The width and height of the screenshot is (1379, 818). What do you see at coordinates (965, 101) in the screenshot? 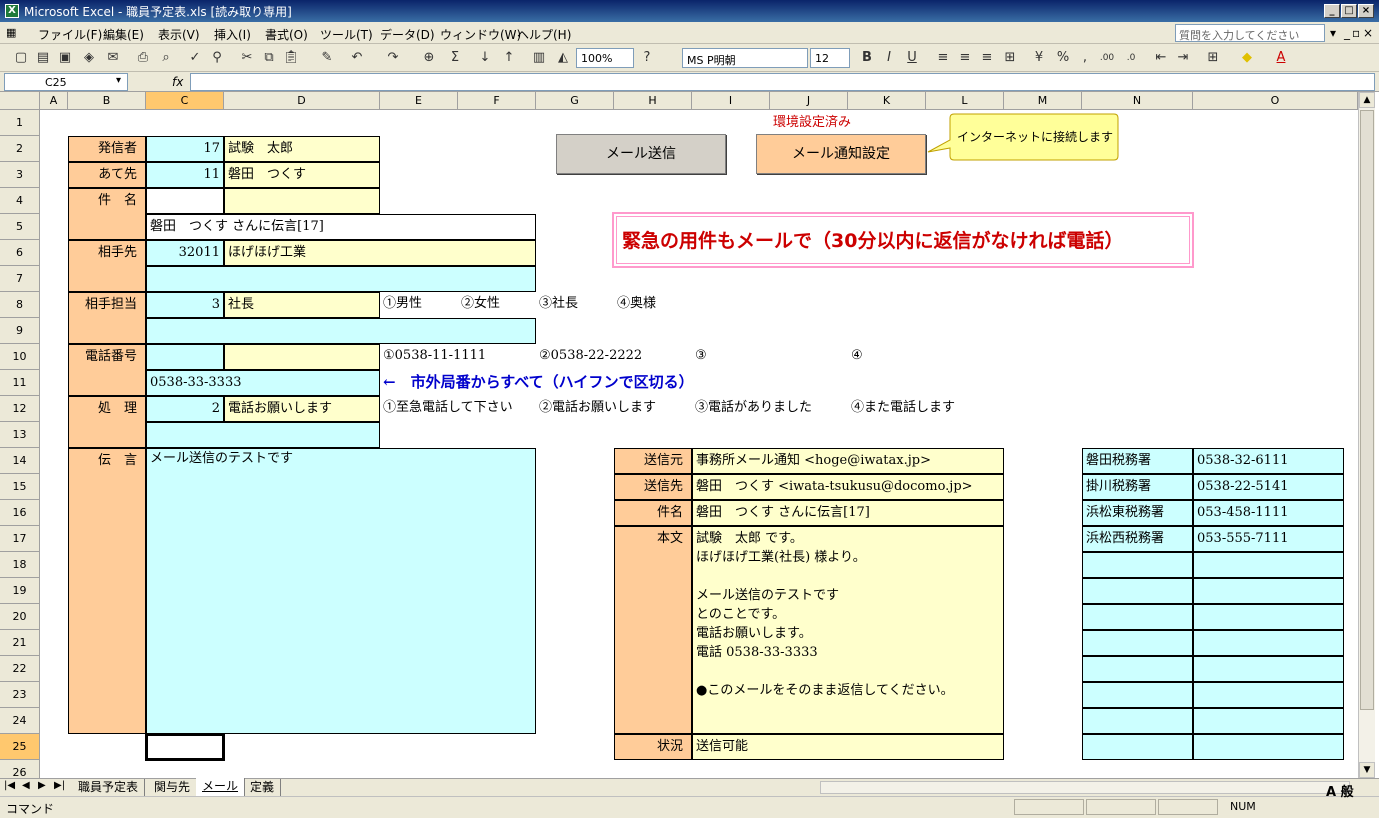
I see `col-header-l: L` at bounding box center [965, 101].